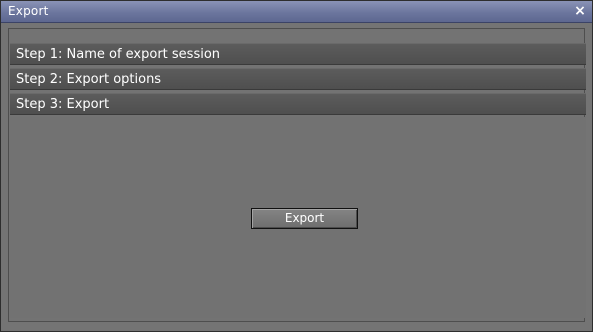 The width and height of the screenshot is (593, 332). I want to click on step-1-header: Step 1: Name of export session, so click(298, 54).